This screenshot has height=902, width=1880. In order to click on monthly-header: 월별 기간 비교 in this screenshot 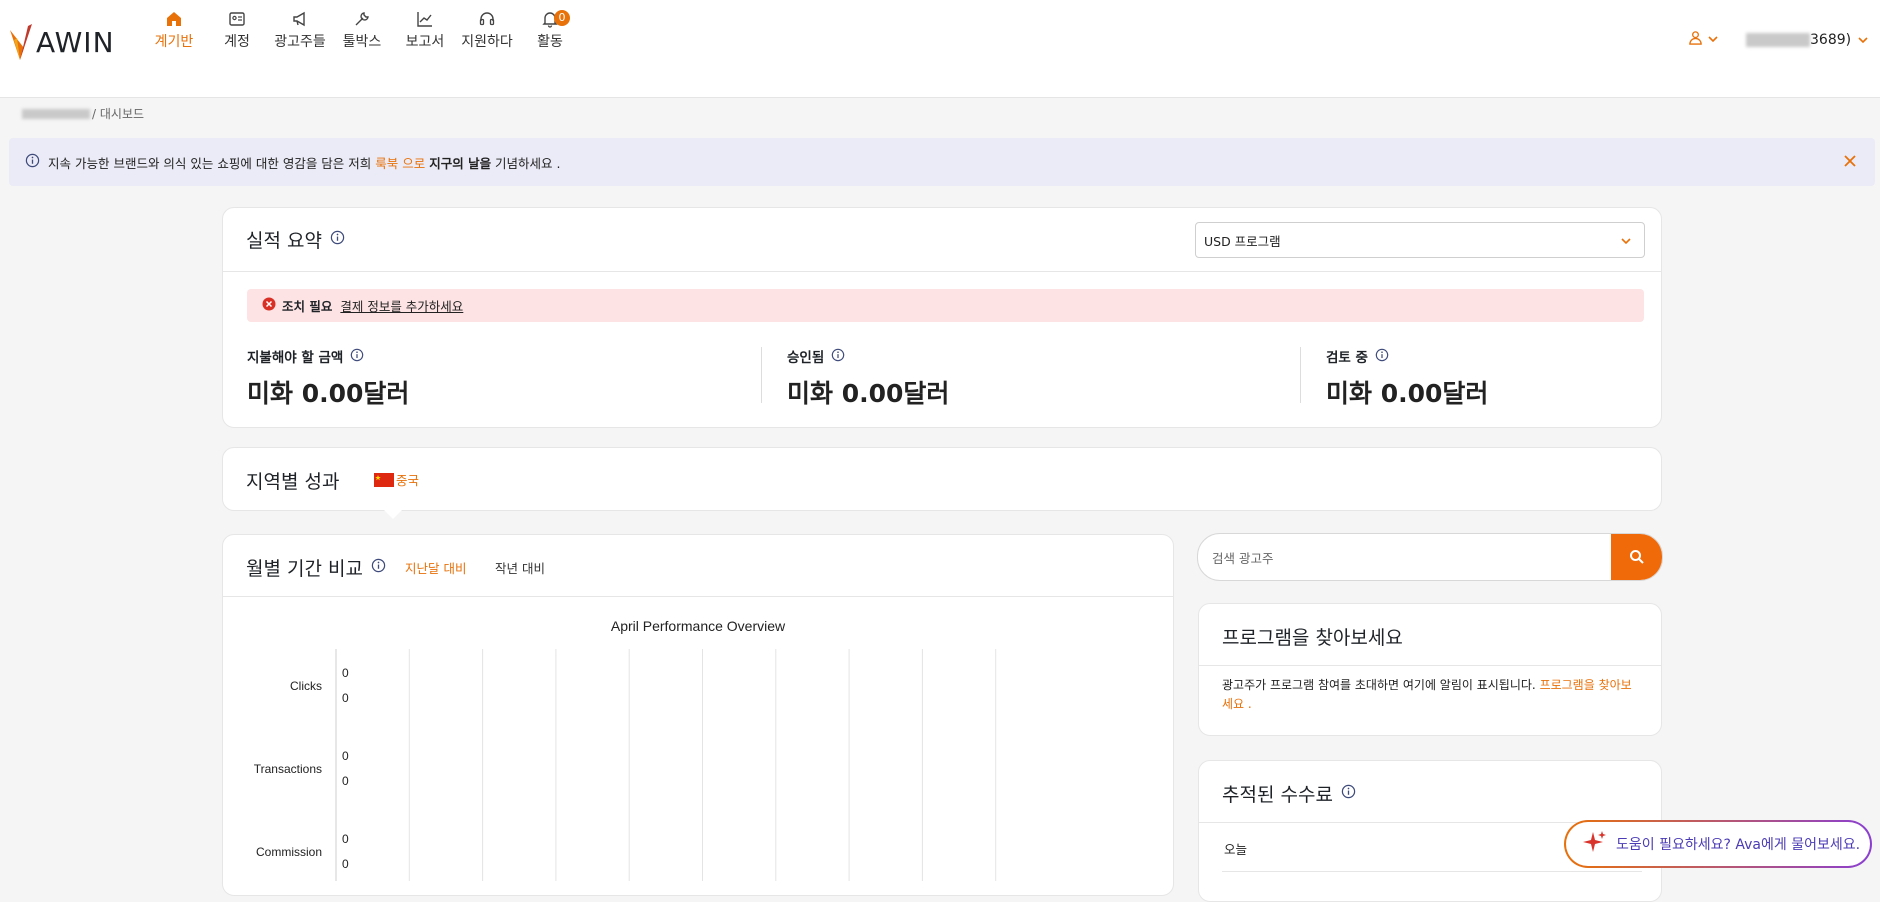, I will do `click(316, 567)`.